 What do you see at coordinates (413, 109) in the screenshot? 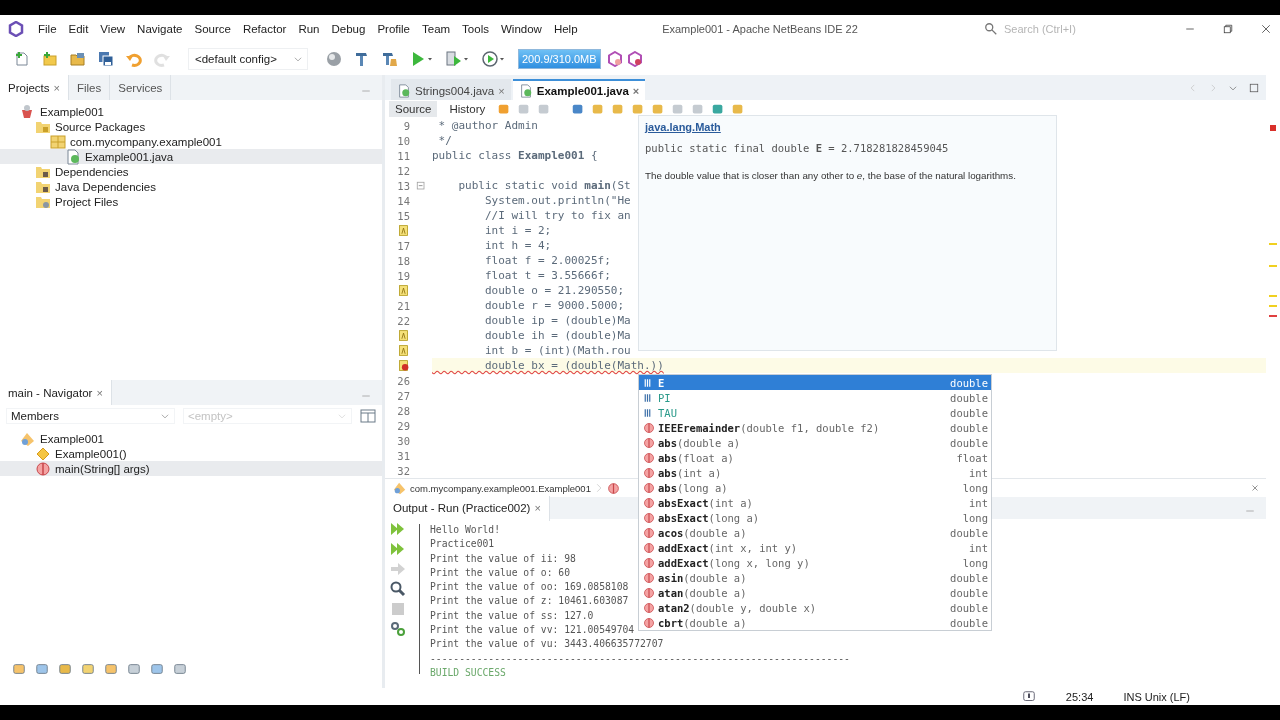
I see `view-tab: Source` at bounding box center [413, 109].